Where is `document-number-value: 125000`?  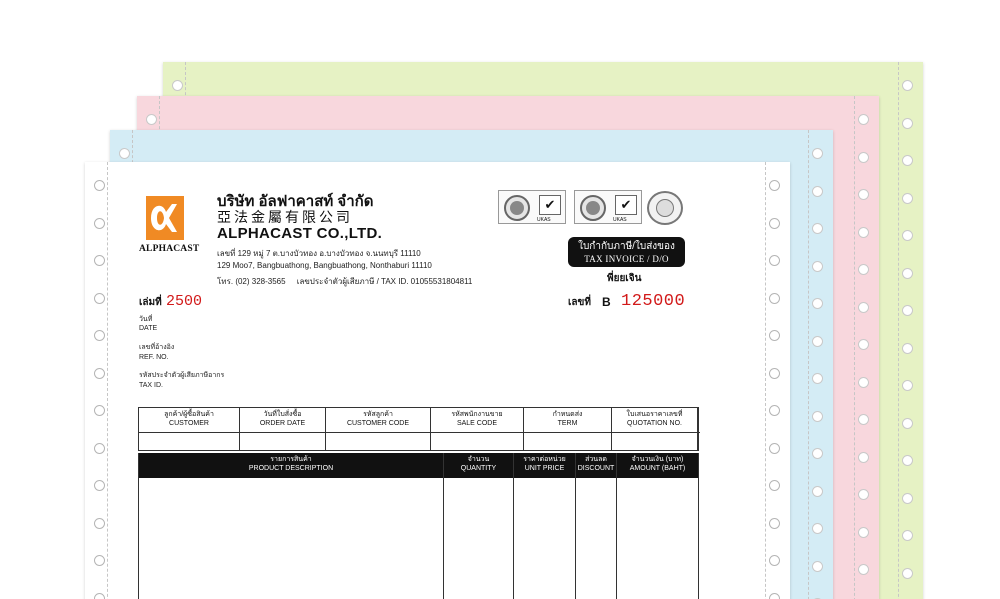
document-number-value: 125000 is located at coordinates (653, 301).